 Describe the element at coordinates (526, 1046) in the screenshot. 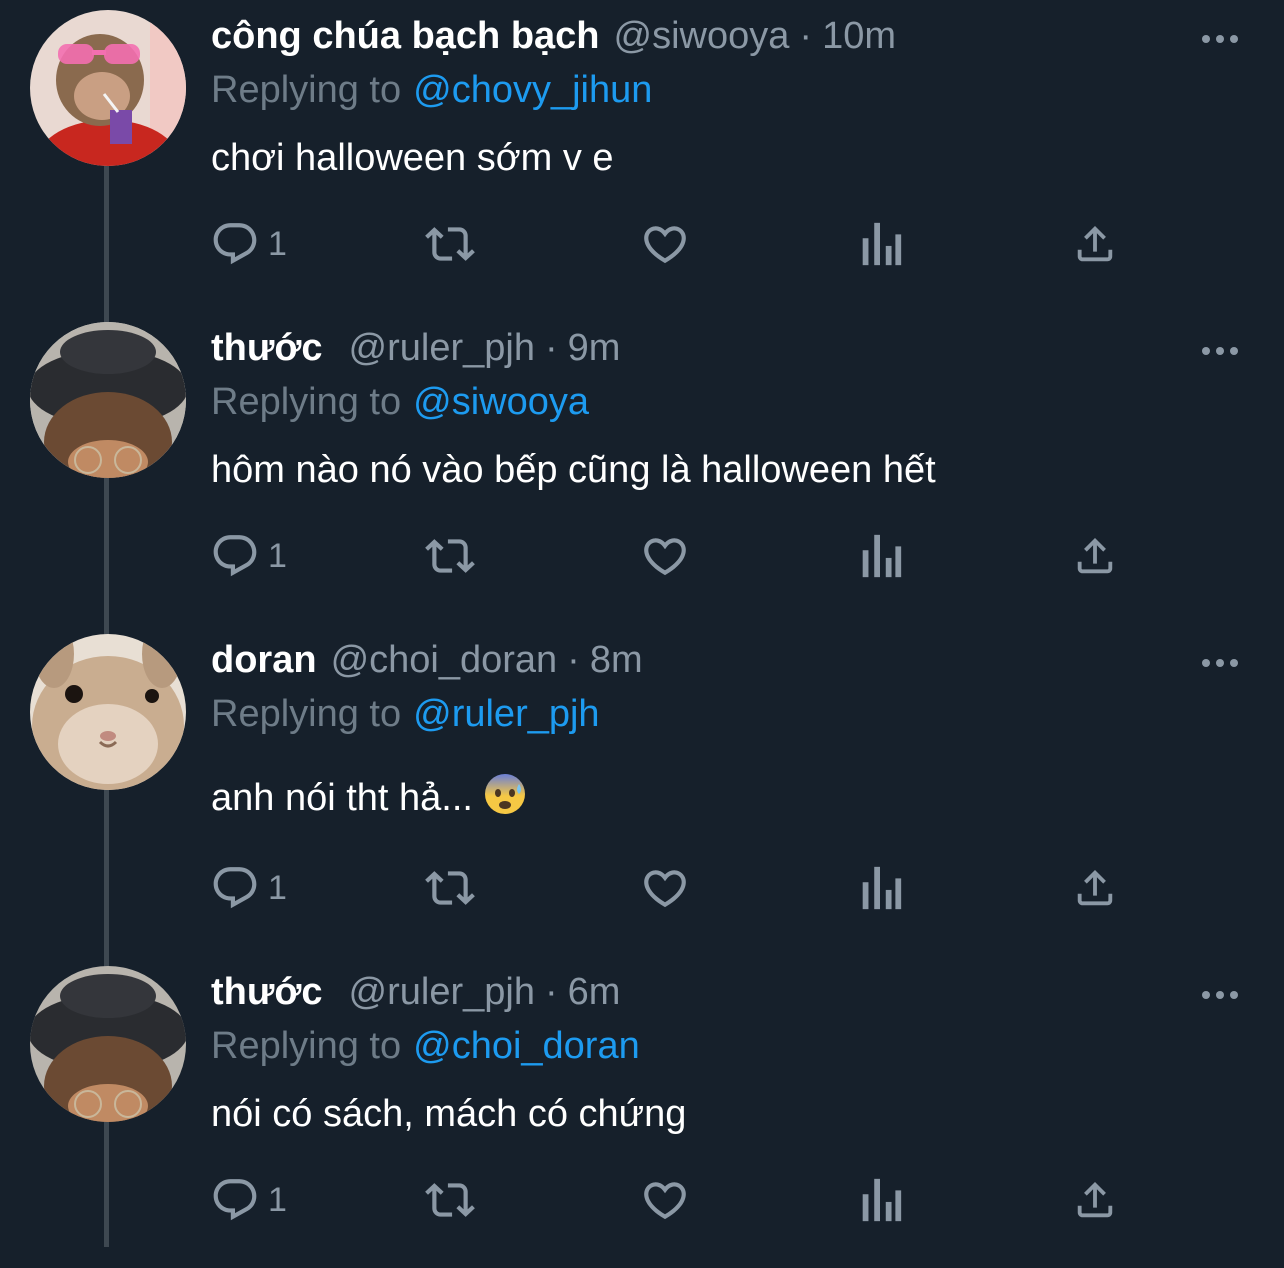

I see `replying-to-link: @choi_doran` at that location.